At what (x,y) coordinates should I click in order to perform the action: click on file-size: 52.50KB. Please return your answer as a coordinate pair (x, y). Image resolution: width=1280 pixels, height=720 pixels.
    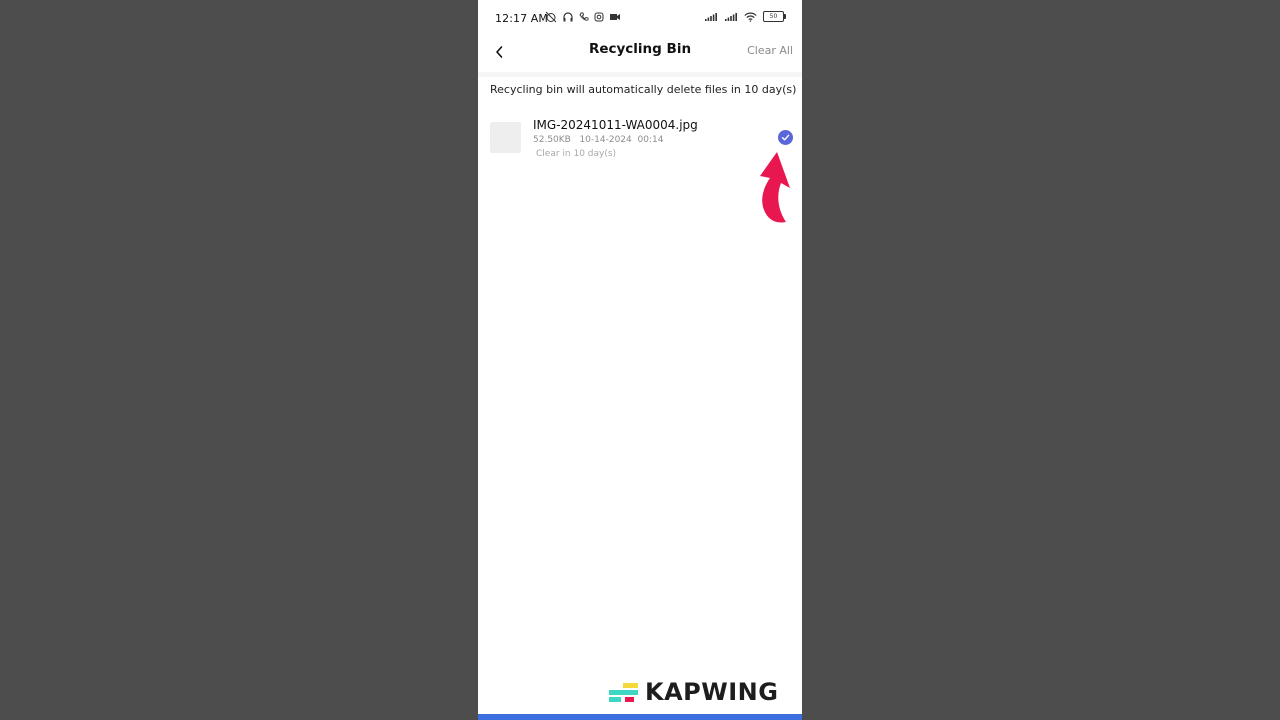
    Looking at the image, I should click on (552, 140).